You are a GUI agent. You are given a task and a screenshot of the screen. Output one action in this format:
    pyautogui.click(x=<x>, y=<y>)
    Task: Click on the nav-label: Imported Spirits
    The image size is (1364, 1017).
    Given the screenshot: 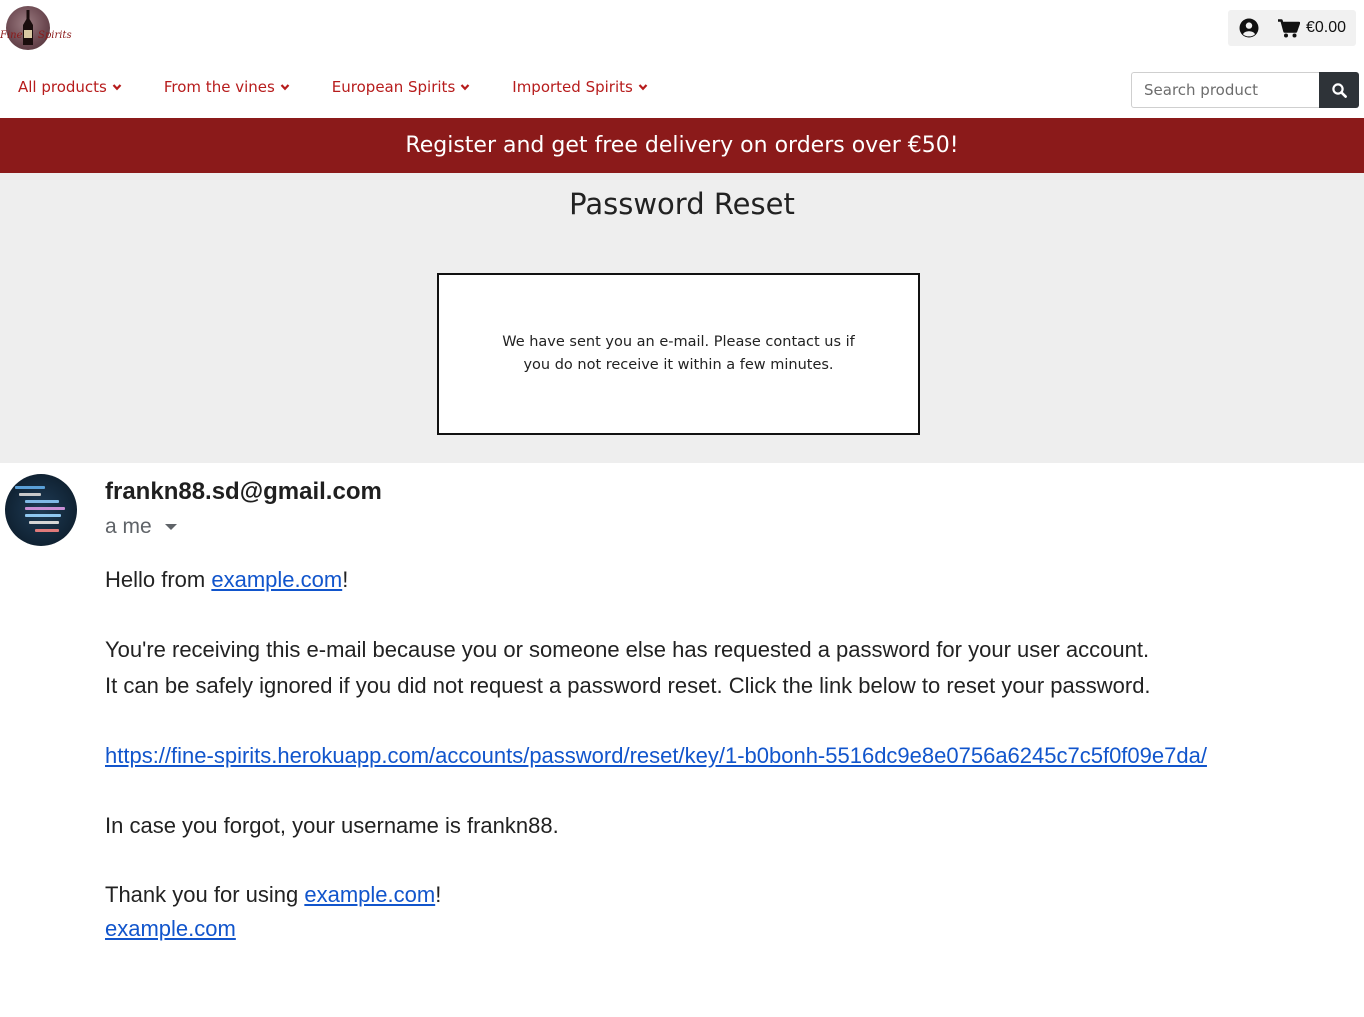 What is the action you would take?
    pyautogui.click(x=572, y=87)
    